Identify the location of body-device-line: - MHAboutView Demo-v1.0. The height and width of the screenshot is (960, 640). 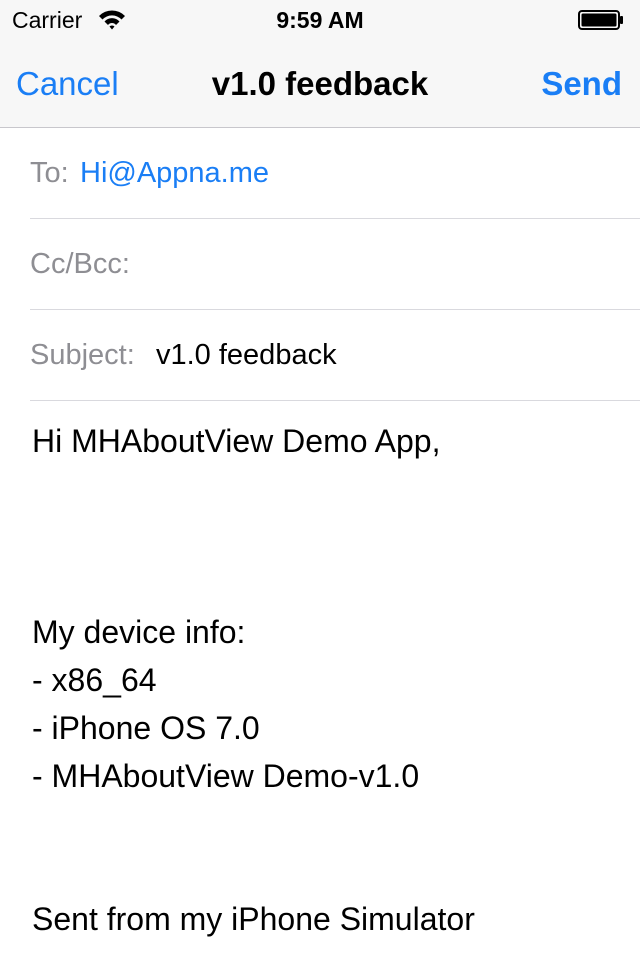
(226, 776).